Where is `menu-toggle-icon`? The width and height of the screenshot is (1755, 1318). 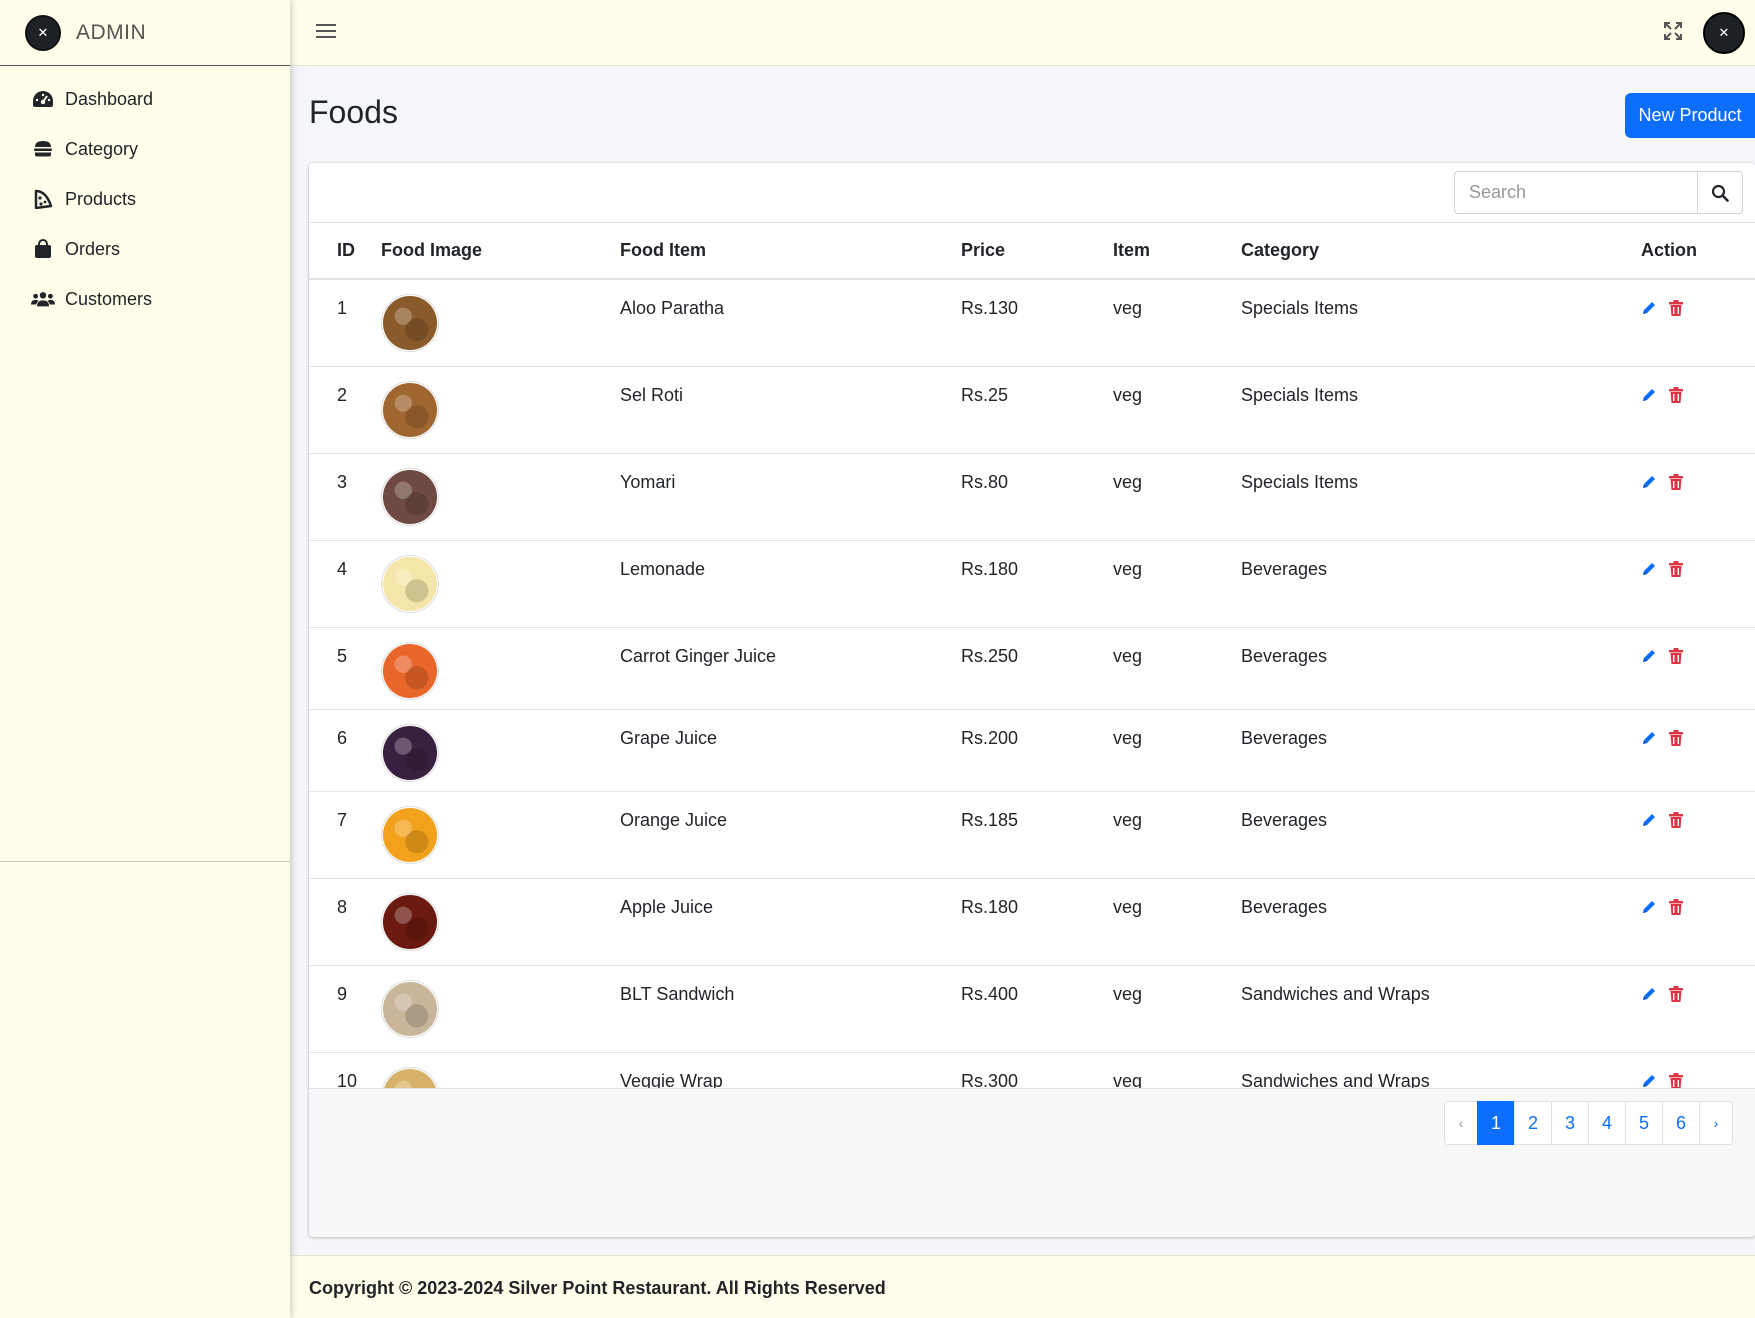 menu-toggle-icon is located at coordinates (326, 32).